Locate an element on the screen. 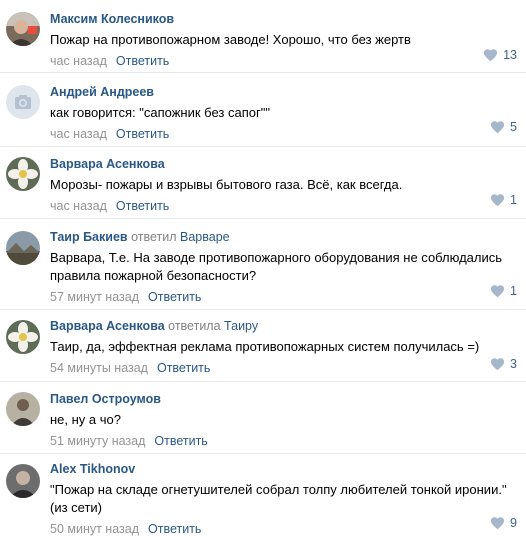 The image size is (526, 537). comment-time: 54 минуты назад is located at coordinates (99, 368).